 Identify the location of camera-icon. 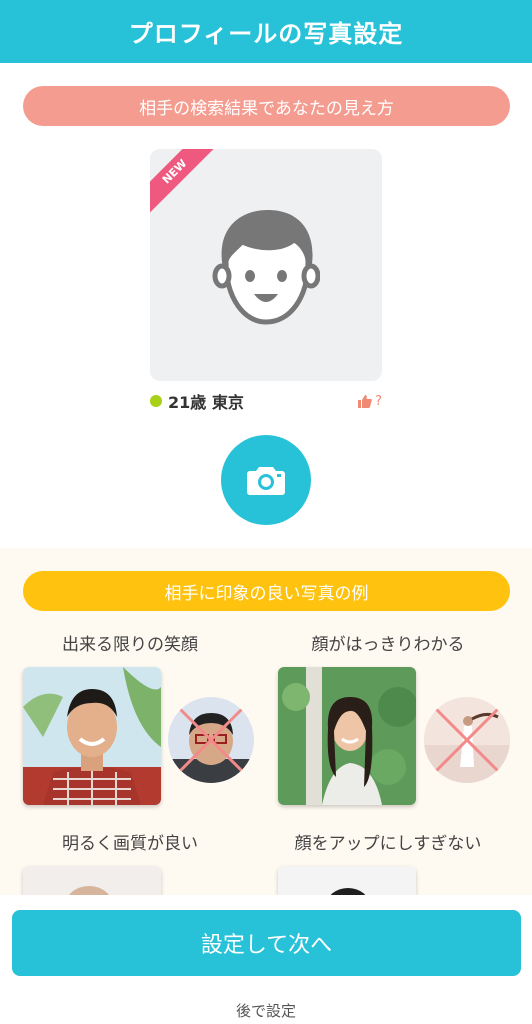
(266, 481).